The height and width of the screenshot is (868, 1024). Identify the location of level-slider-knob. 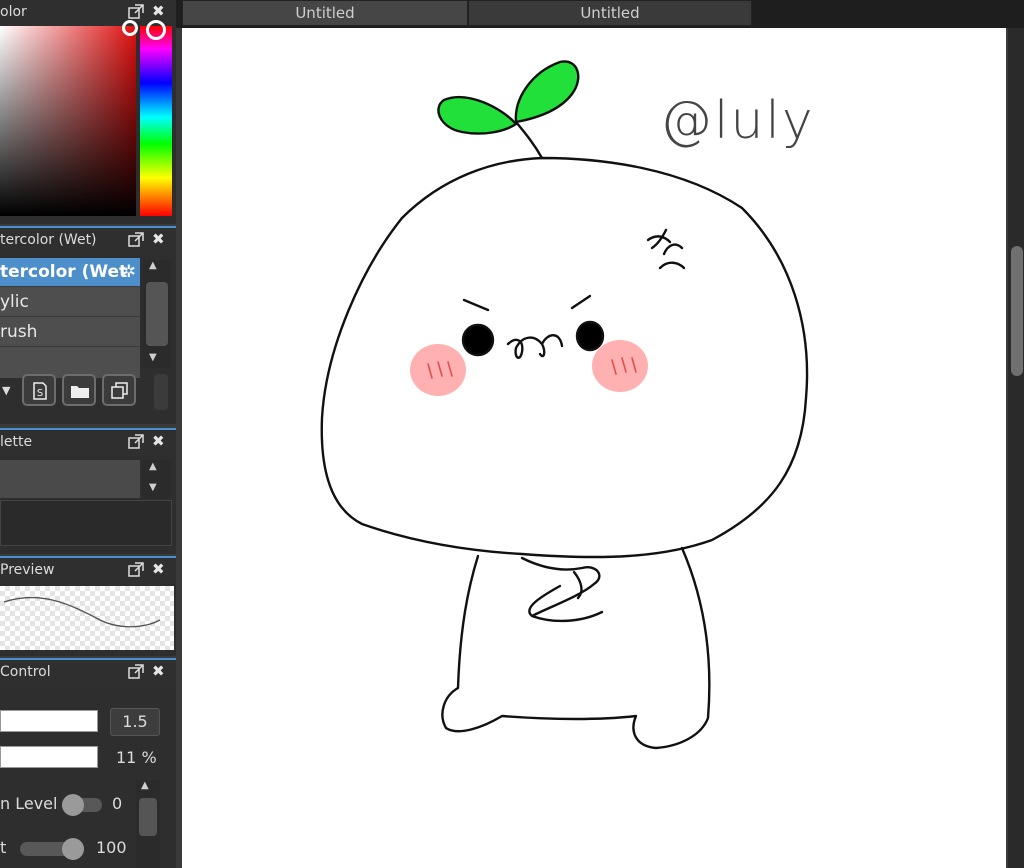
(73, 805).